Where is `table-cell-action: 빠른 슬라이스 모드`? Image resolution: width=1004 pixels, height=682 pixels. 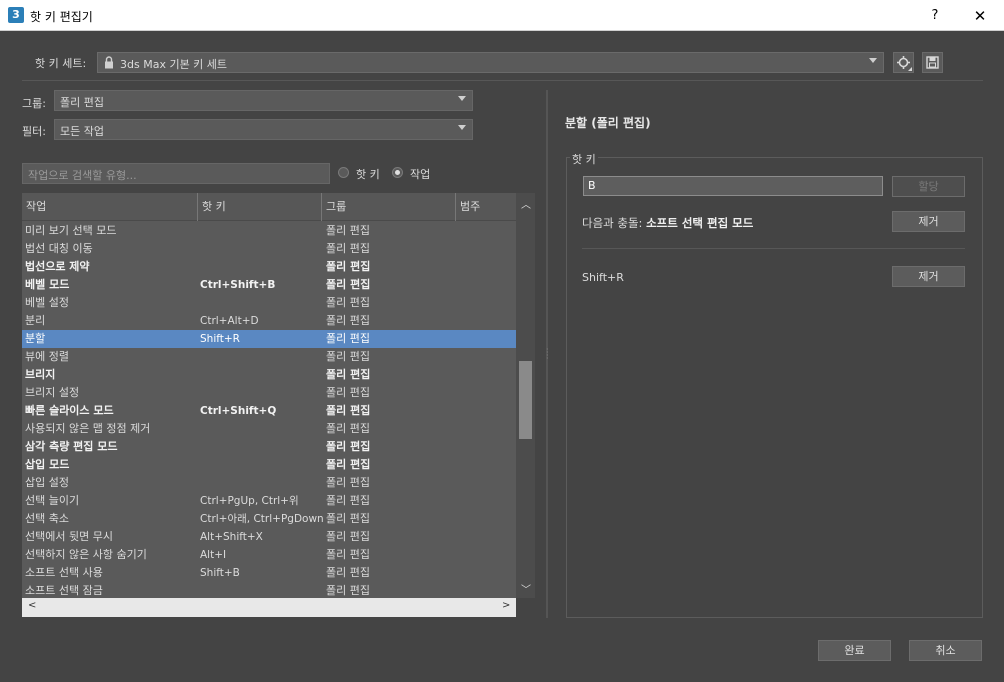
table-cell-action: 빠른 슬라이스 모드 is located at coordinates (69, 410).